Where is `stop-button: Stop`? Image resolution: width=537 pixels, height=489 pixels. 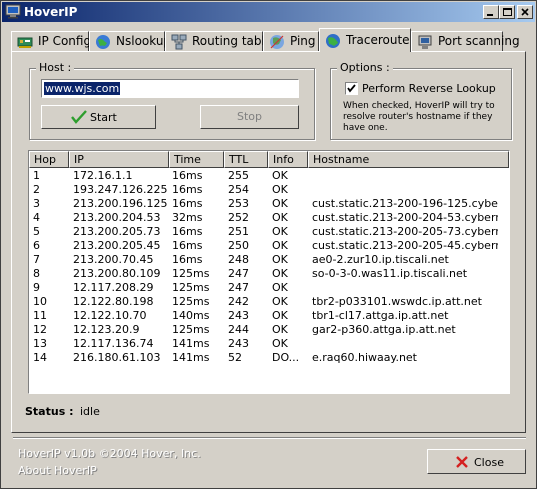
stop-button: Stop is located at coordinates (249, 117).